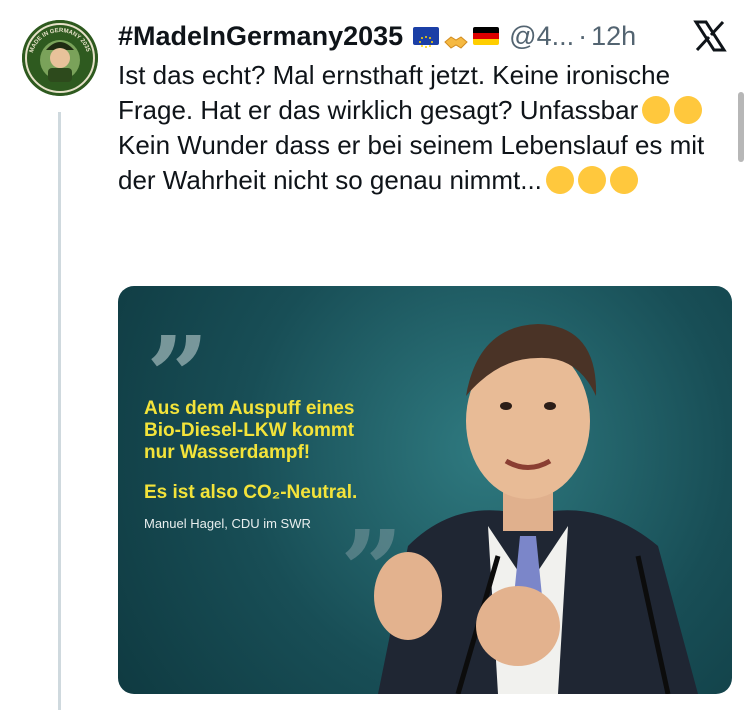 This screenshot has height=710, width=750. I want to click on avatar: MADE IN GERMANY 2035, so click(60, 58).